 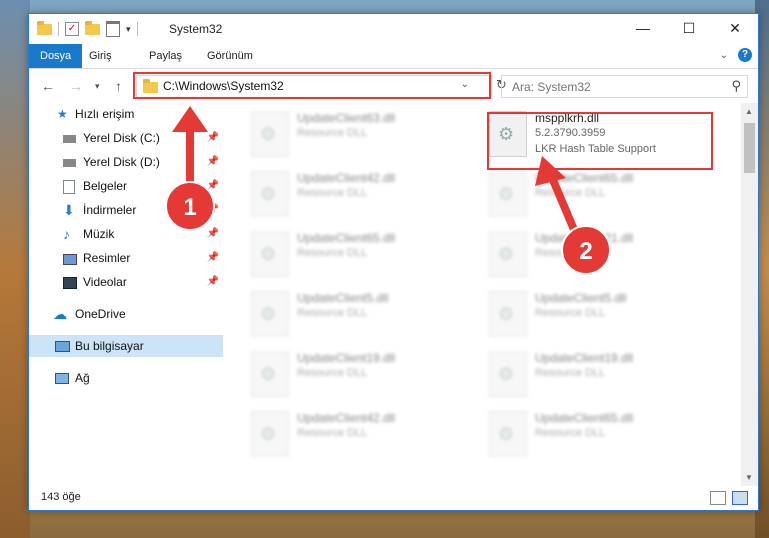 What do you see at coordinates (718, 498) in the screenshot?
I see `details-view-icon` at bounding box center [718, 498].